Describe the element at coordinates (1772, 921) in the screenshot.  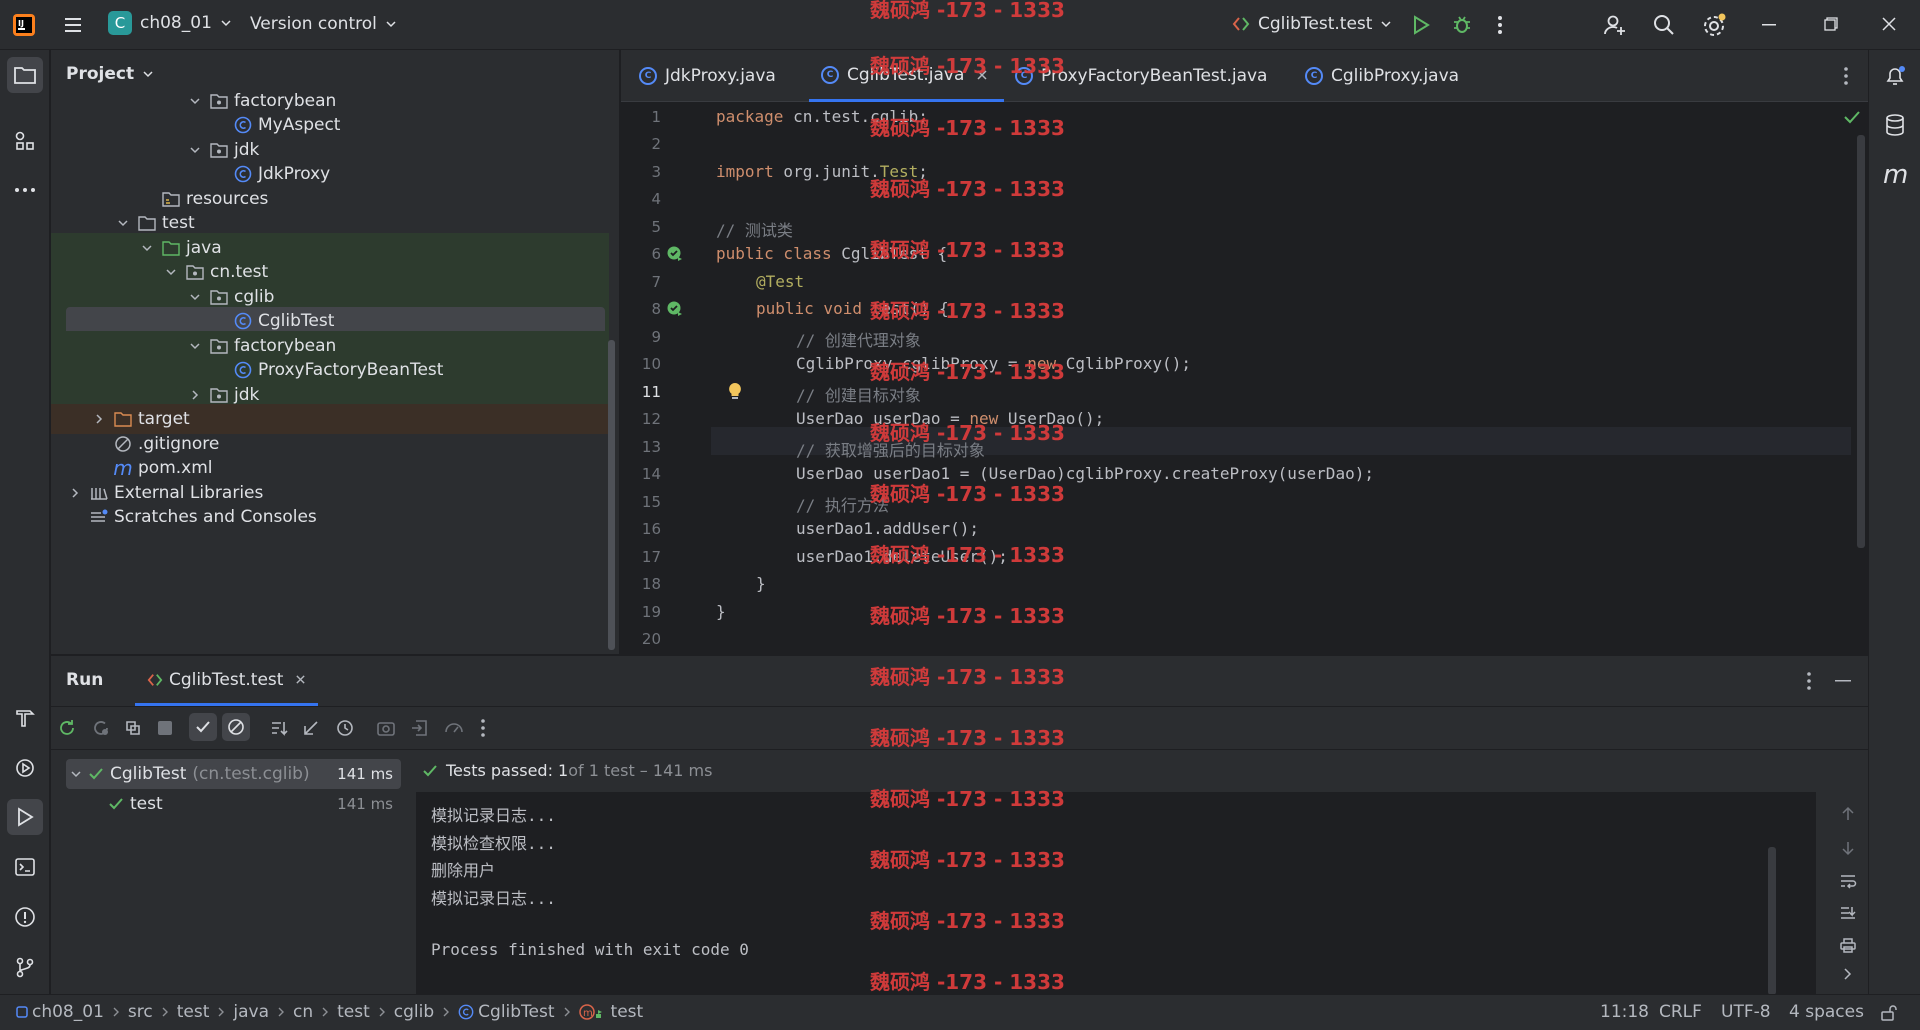
I see `console-scrollbar` at that location.